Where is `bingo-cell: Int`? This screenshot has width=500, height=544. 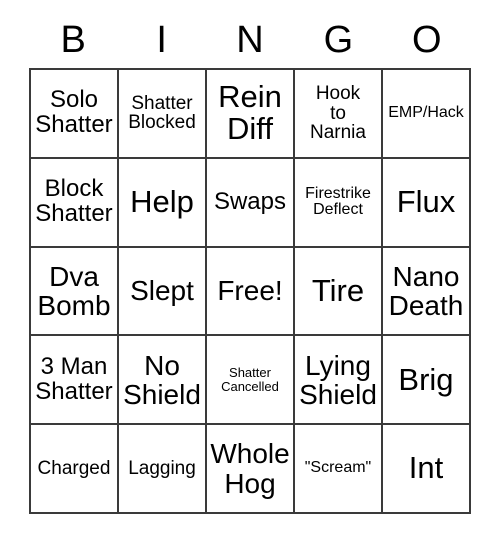
bingo-cell: Int is located at coordinates (427, 469).